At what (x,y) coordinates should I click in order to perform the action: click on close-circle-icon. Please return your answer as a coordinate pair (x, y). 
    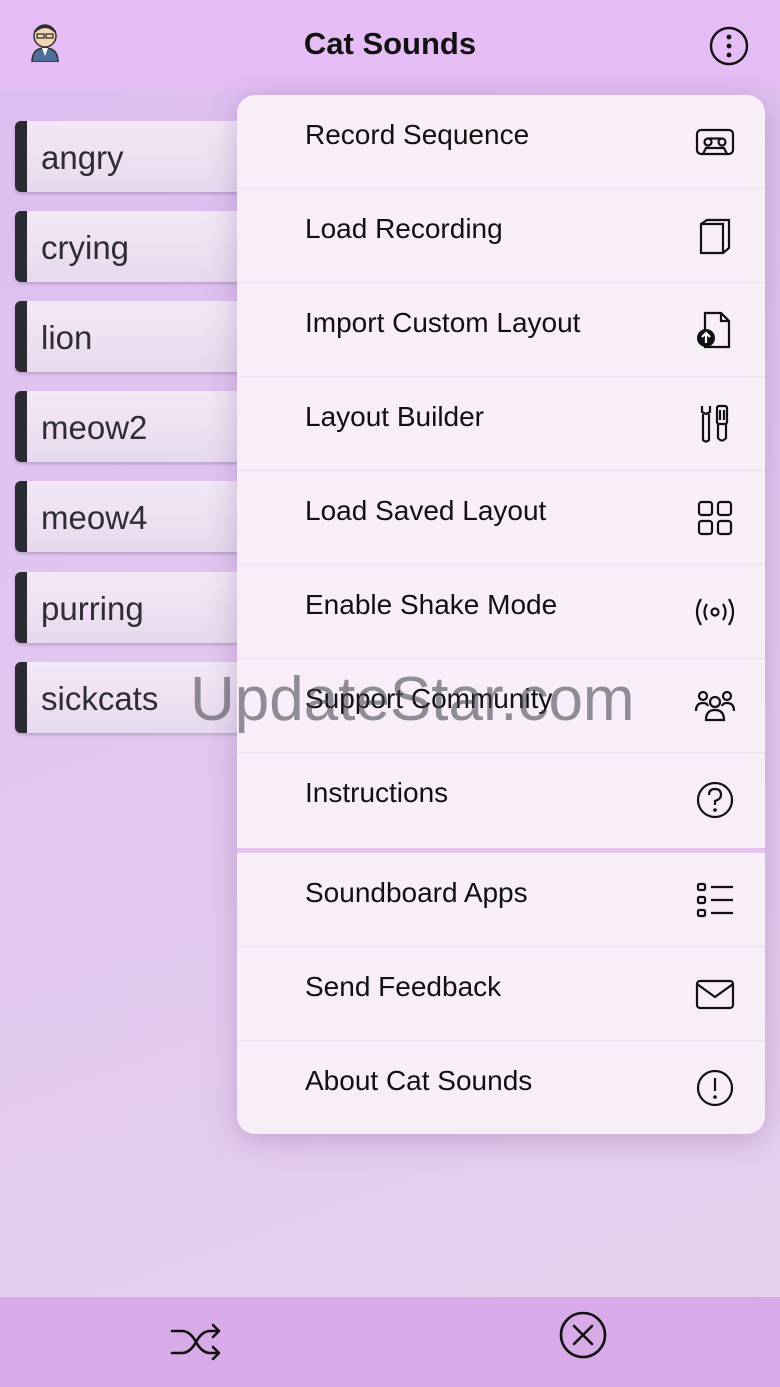
    Looking at the image, I should click on (583, 1335).